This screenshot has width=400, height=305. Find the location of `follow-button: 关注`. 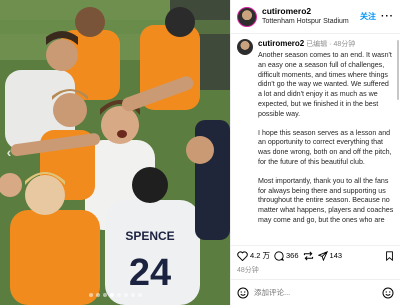

follow-button: 关注 is located at coordinates (368, 16).